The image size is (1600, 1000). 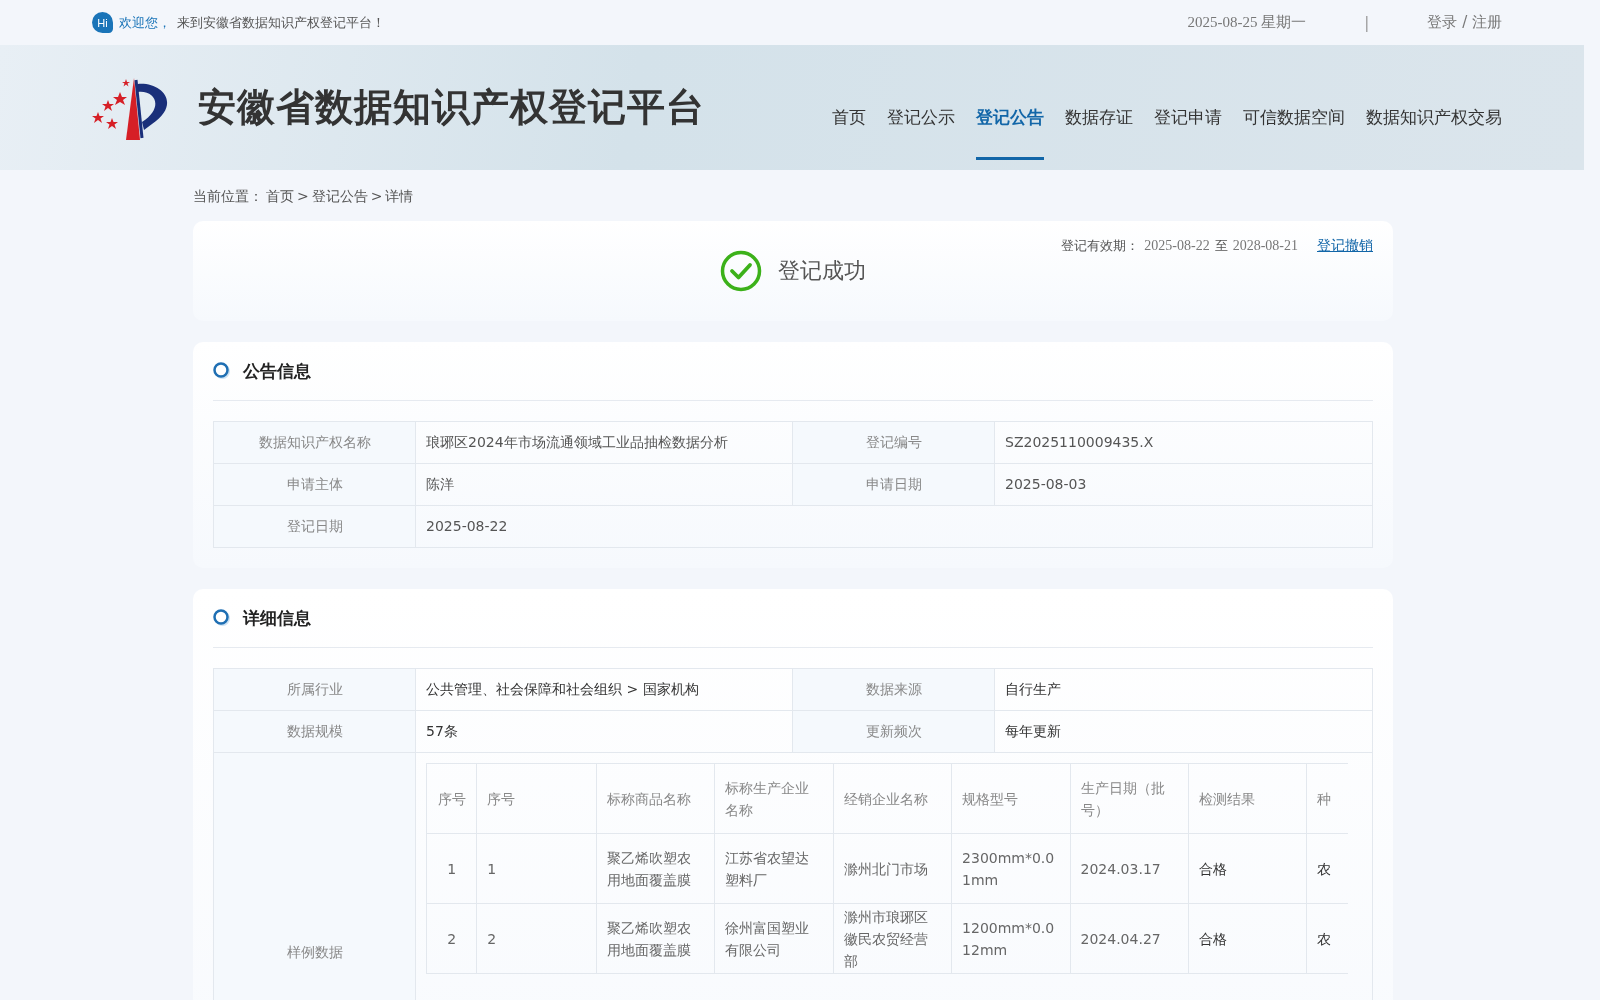 I want to click on validity-end: 2028-08-21, so click(x=1265, y=246).